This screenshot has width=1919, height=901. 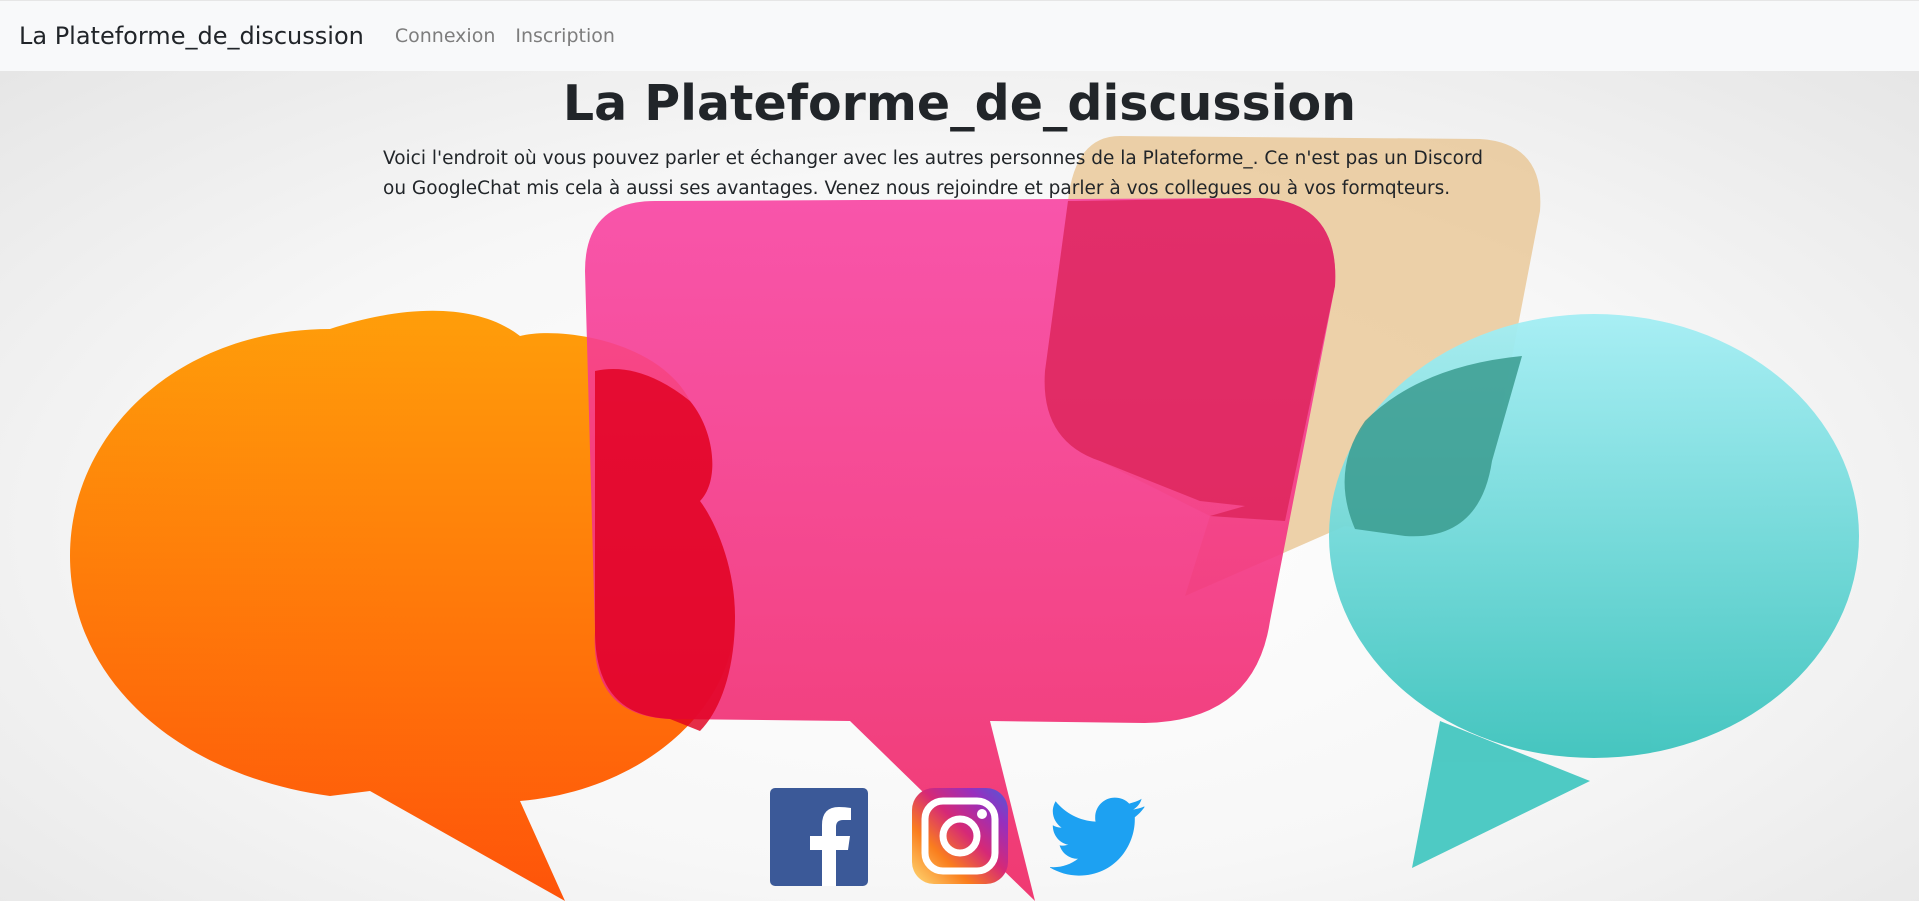 I want to click on instagram-link, so click(x=960, y=836).